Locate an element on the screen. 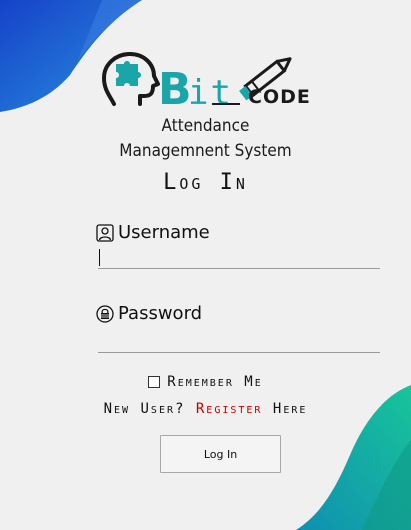  remember-me-row: Remember Me is located at coordinates (205, 382).